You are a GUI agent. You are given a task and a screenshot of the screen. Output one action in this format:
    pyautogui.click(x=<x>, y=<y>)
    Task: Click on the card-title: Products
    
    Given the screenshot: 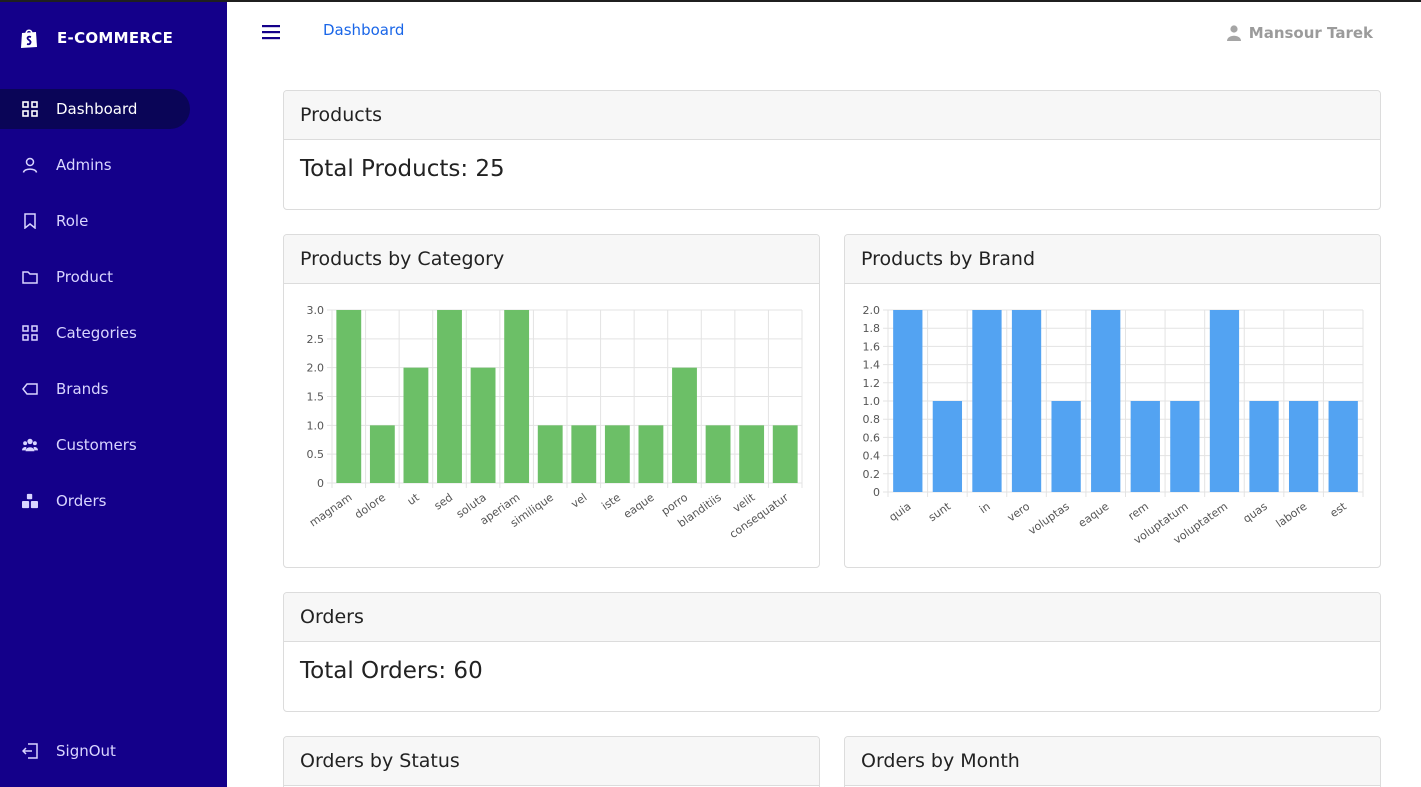 What is the action you would take?
    pyautogui.click(x=832, y=115)
    